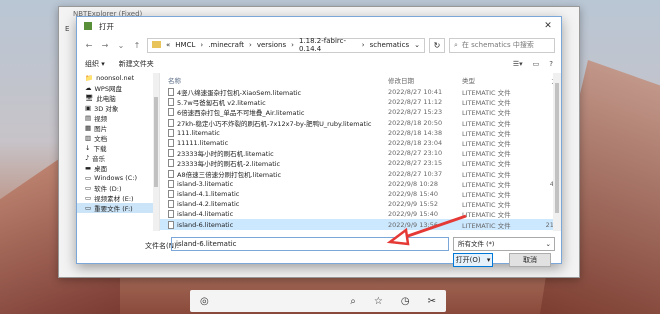 Image resolution: width=660 pixels, height=314 pixels. I want to click on drive-icon: ▭, so click(88, 208).